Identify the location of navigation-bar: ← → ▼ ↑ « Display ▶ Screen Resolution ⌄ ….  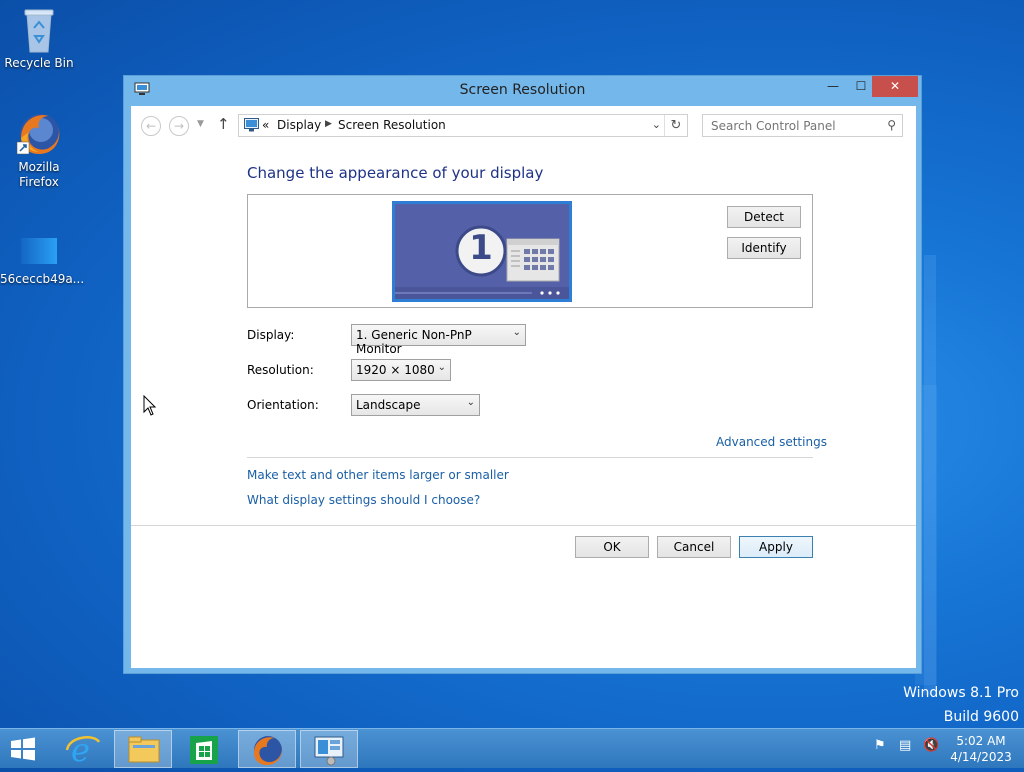
(523, 125).